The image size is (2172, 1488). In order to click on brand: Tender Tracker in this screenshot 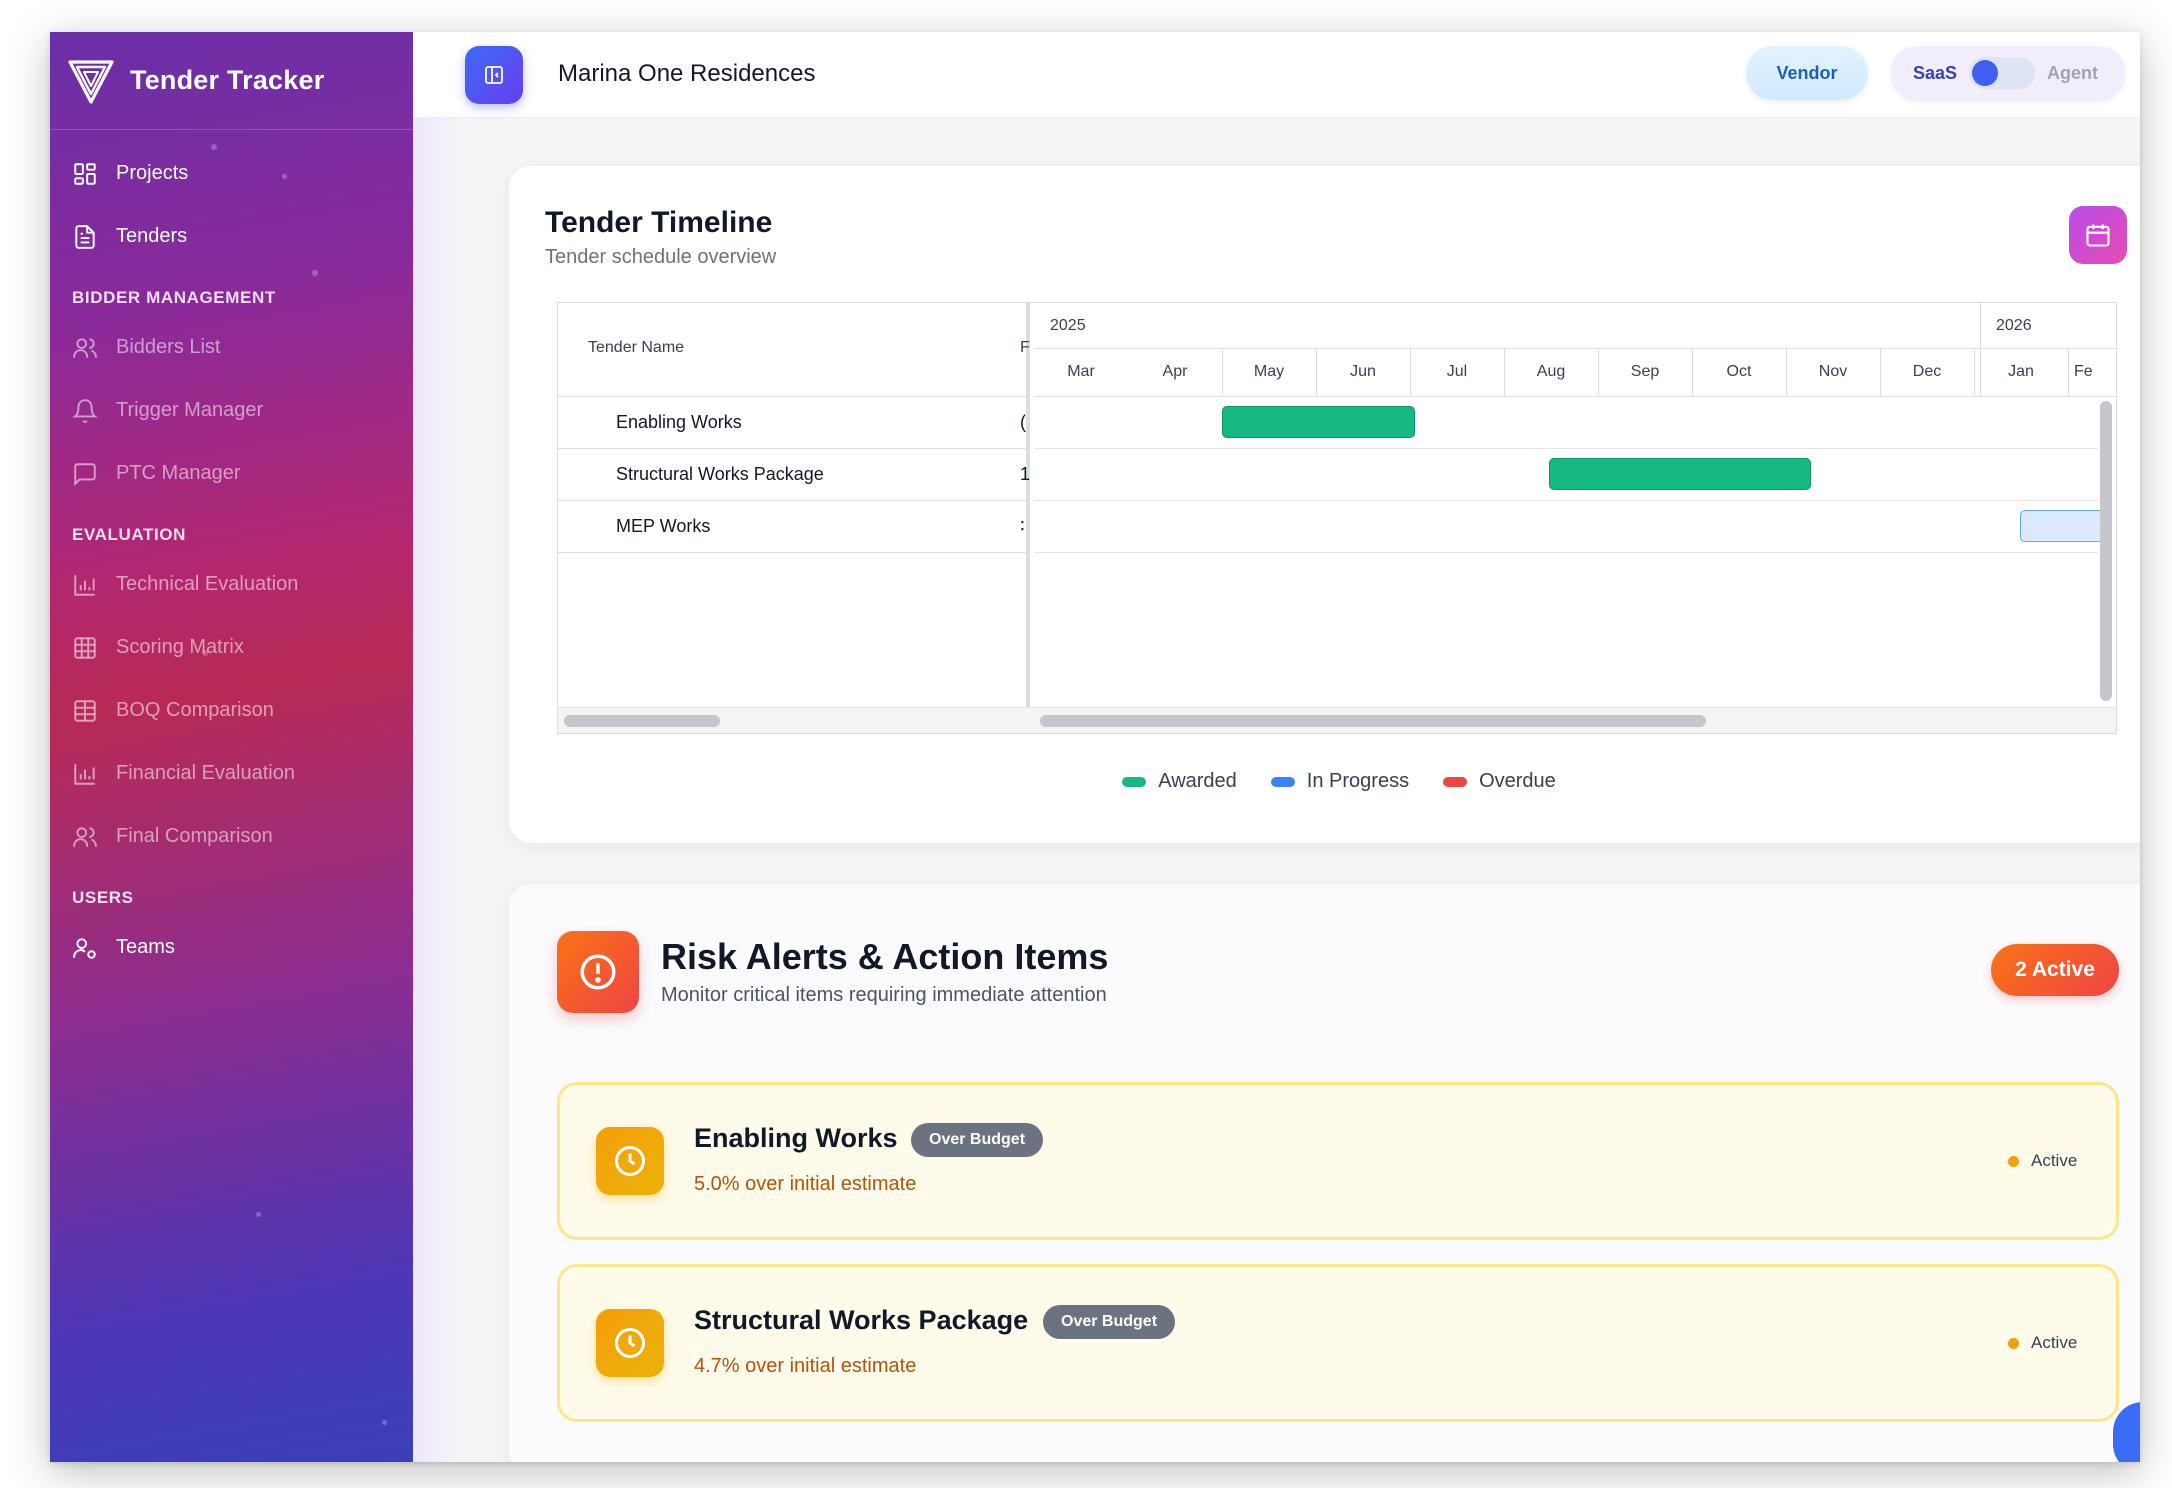, I will do `click(231, 81)`.